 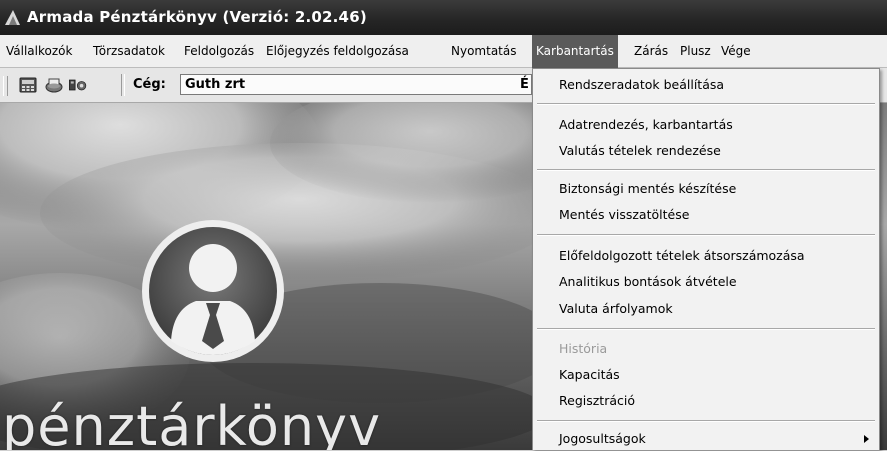 What do you see at coordinates (5, 86) in the screenshot?
I see `toolbar-grip` at bounding box center [5, 86].